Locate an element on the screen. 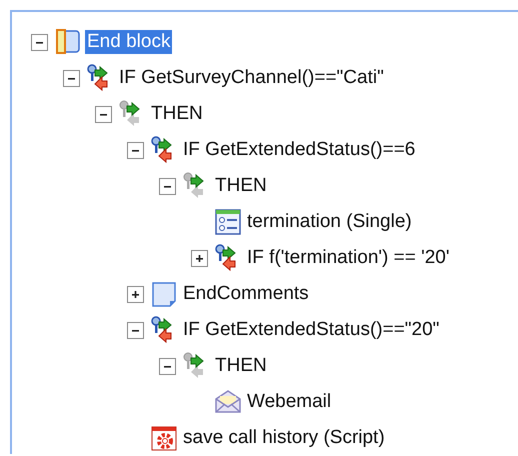  document-icon is located at coordinates (164, 294).